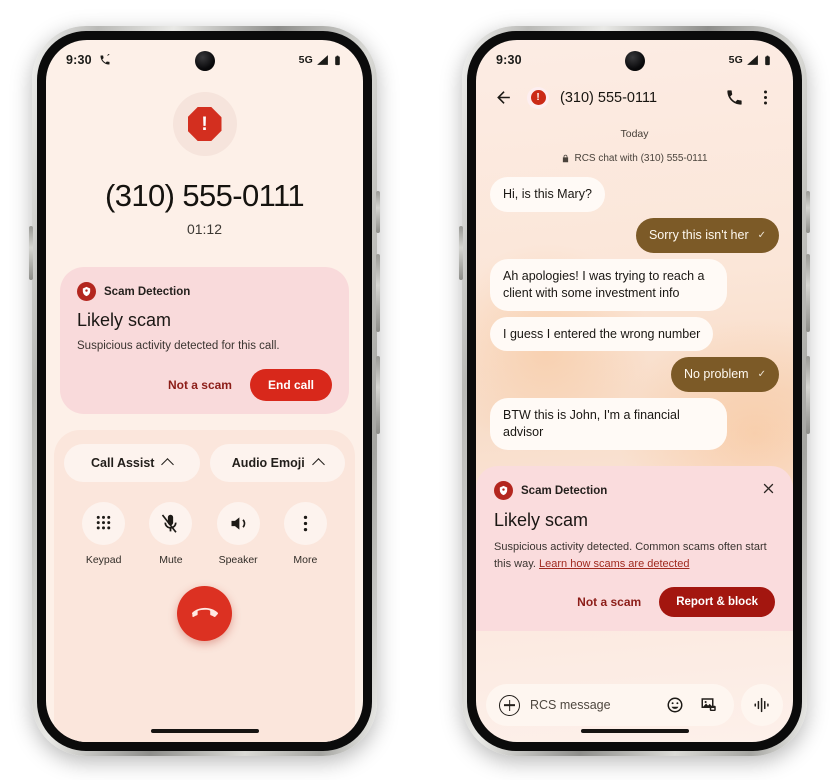 This screenshot has width=840, height=780. What do you see at coordinates (602, 334) in the screenshot?
I see `message-bubble-incoming: I guess I entered the wrong number` at bounding box center [602, 334].